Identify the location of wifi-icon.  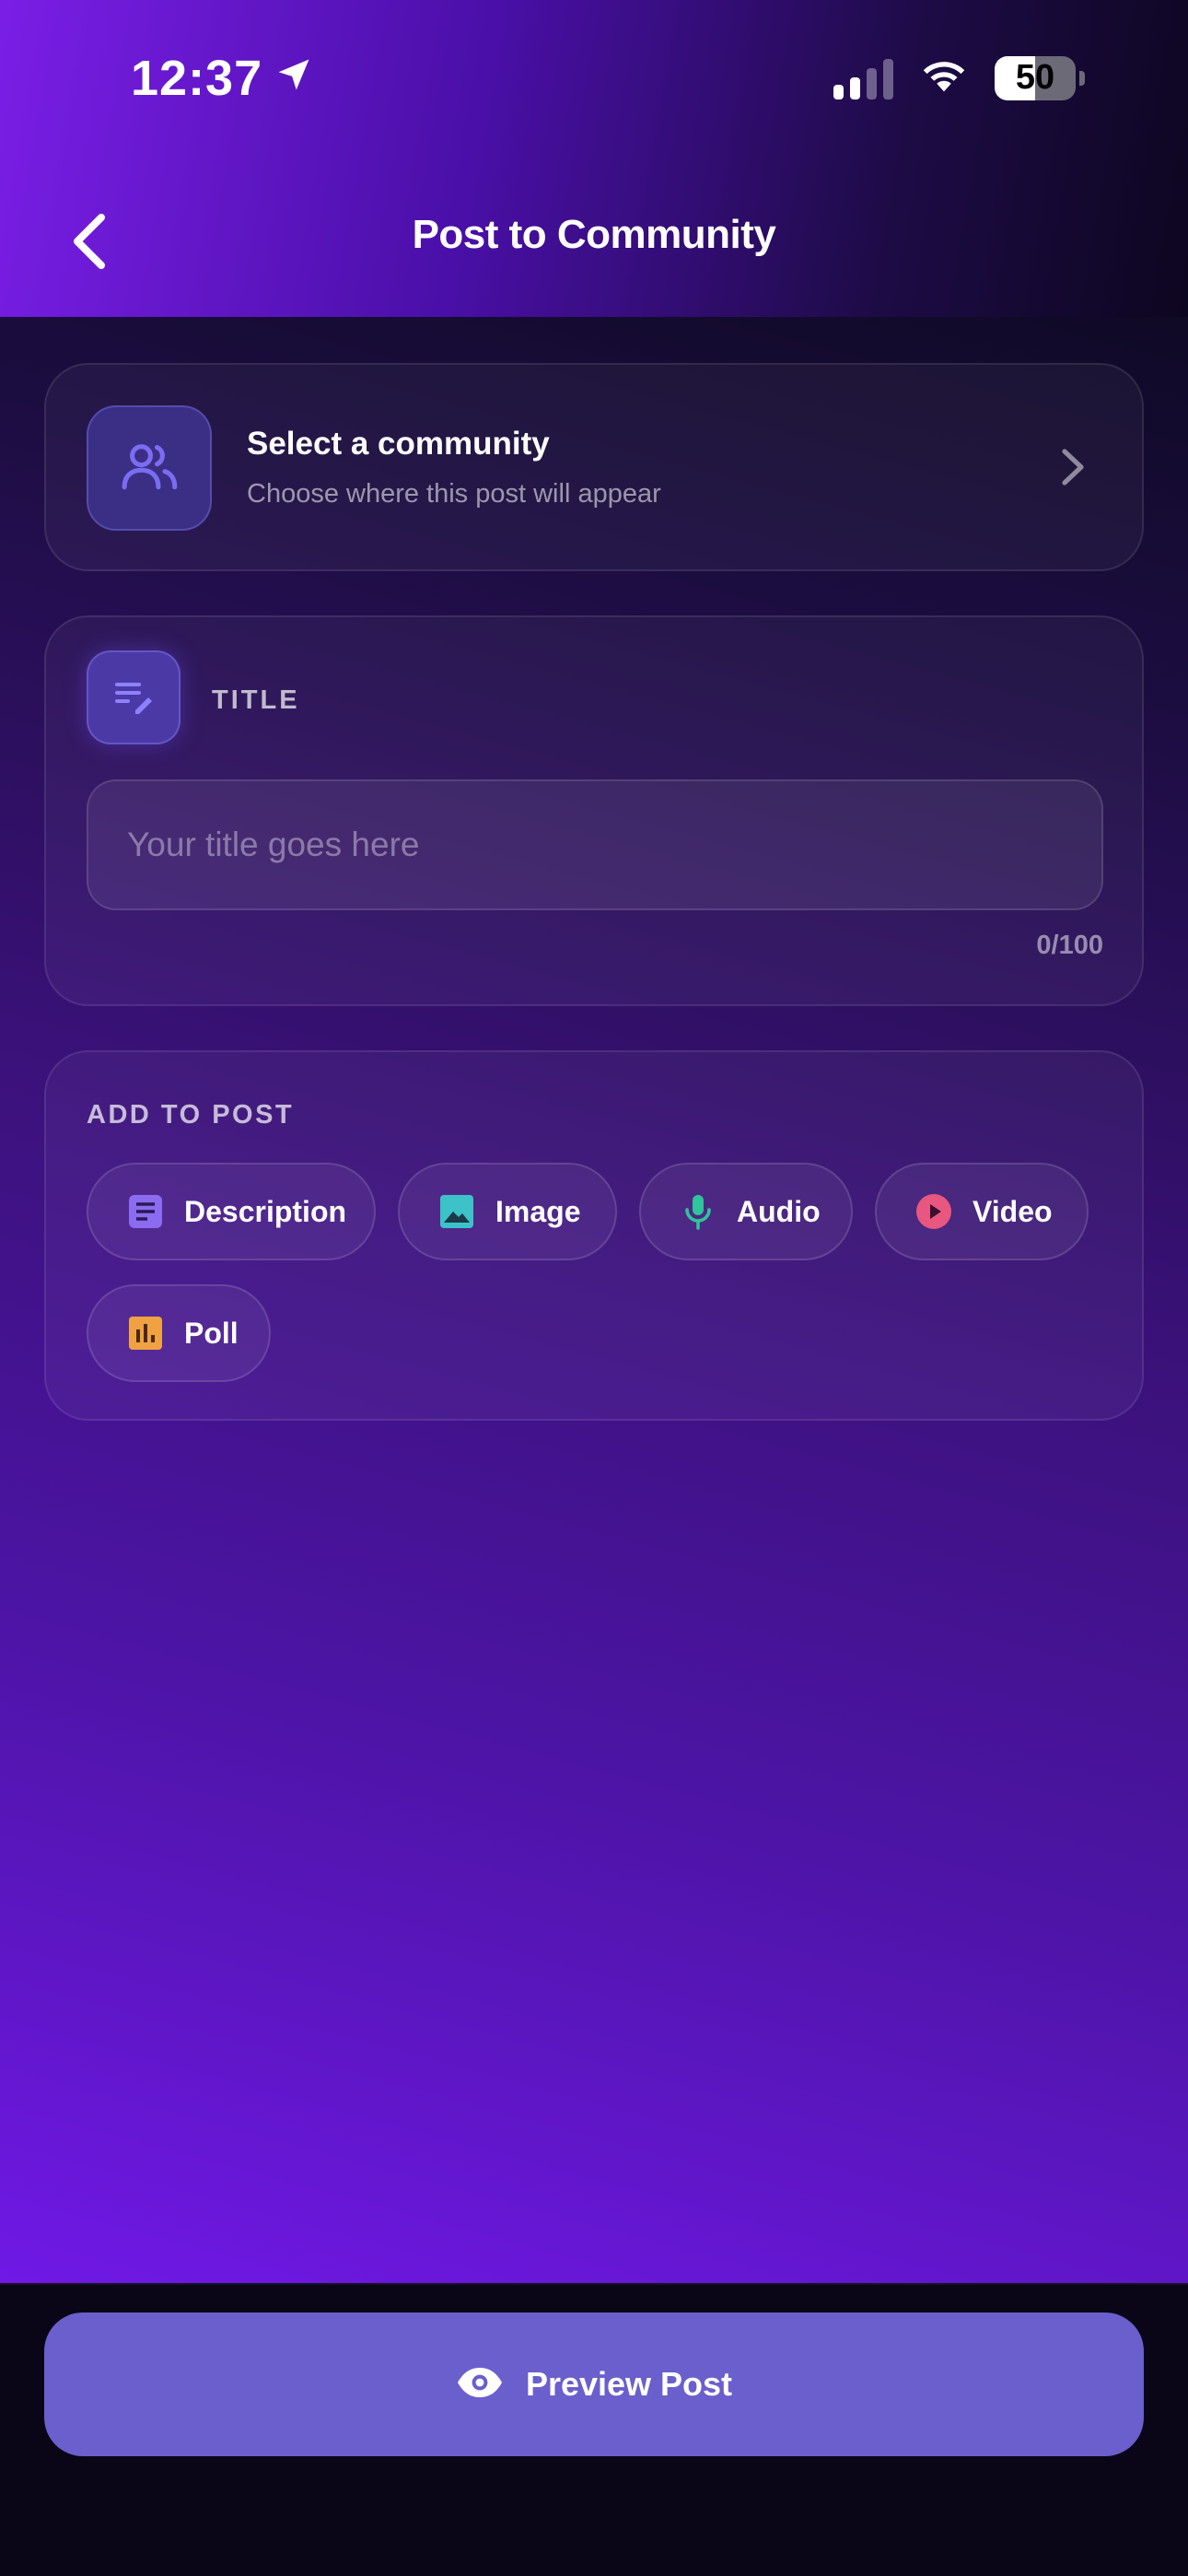
(944, 77).